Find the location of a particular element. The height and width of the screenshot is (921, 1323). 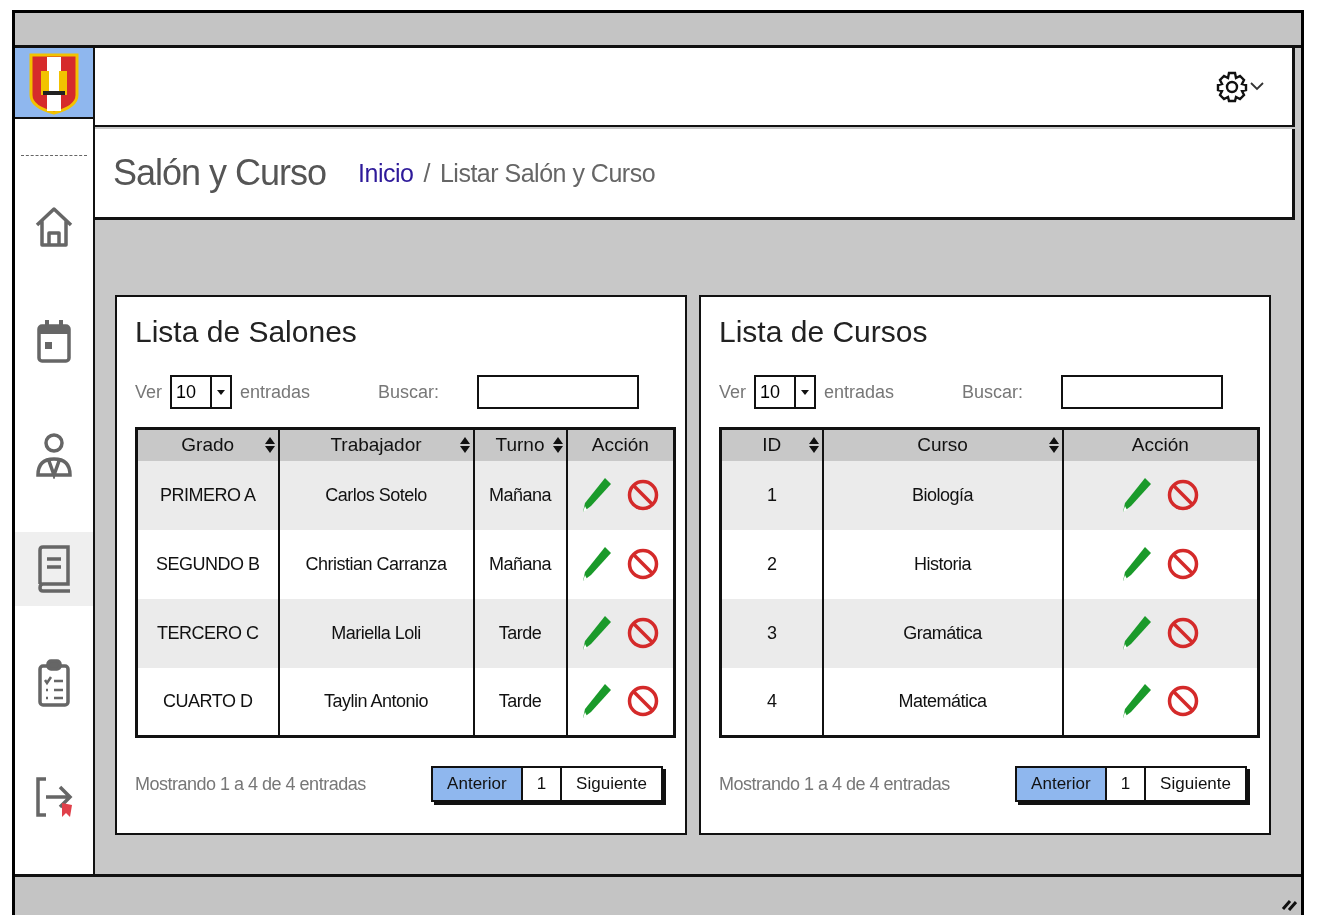

panel-title: Lista de Salones is located at coordinates (246, 332).